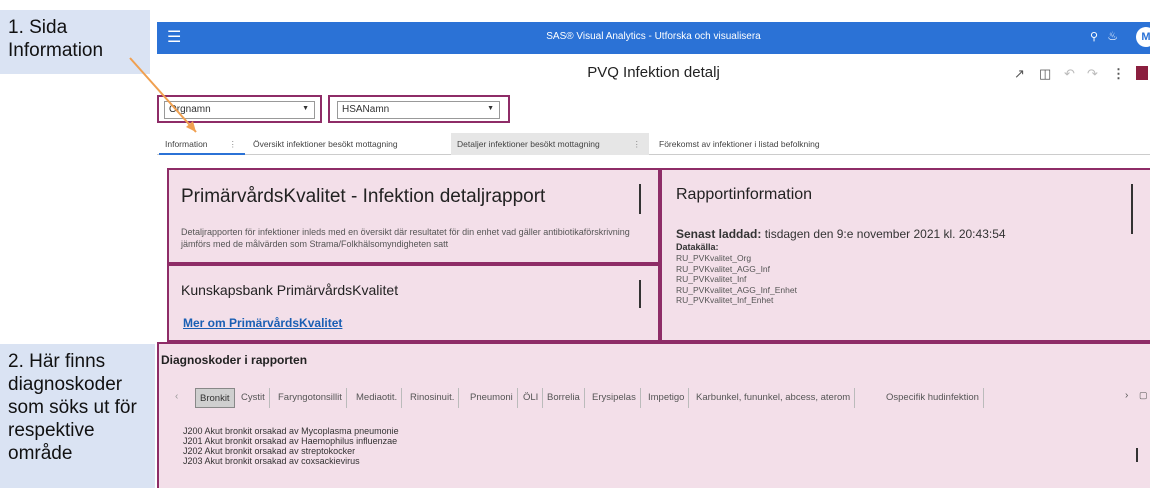 The height and width of the screenshot is (488, 1150). I want to click on diagnos-heading: Diagnoskoder i rapporten, so click(234, 360).